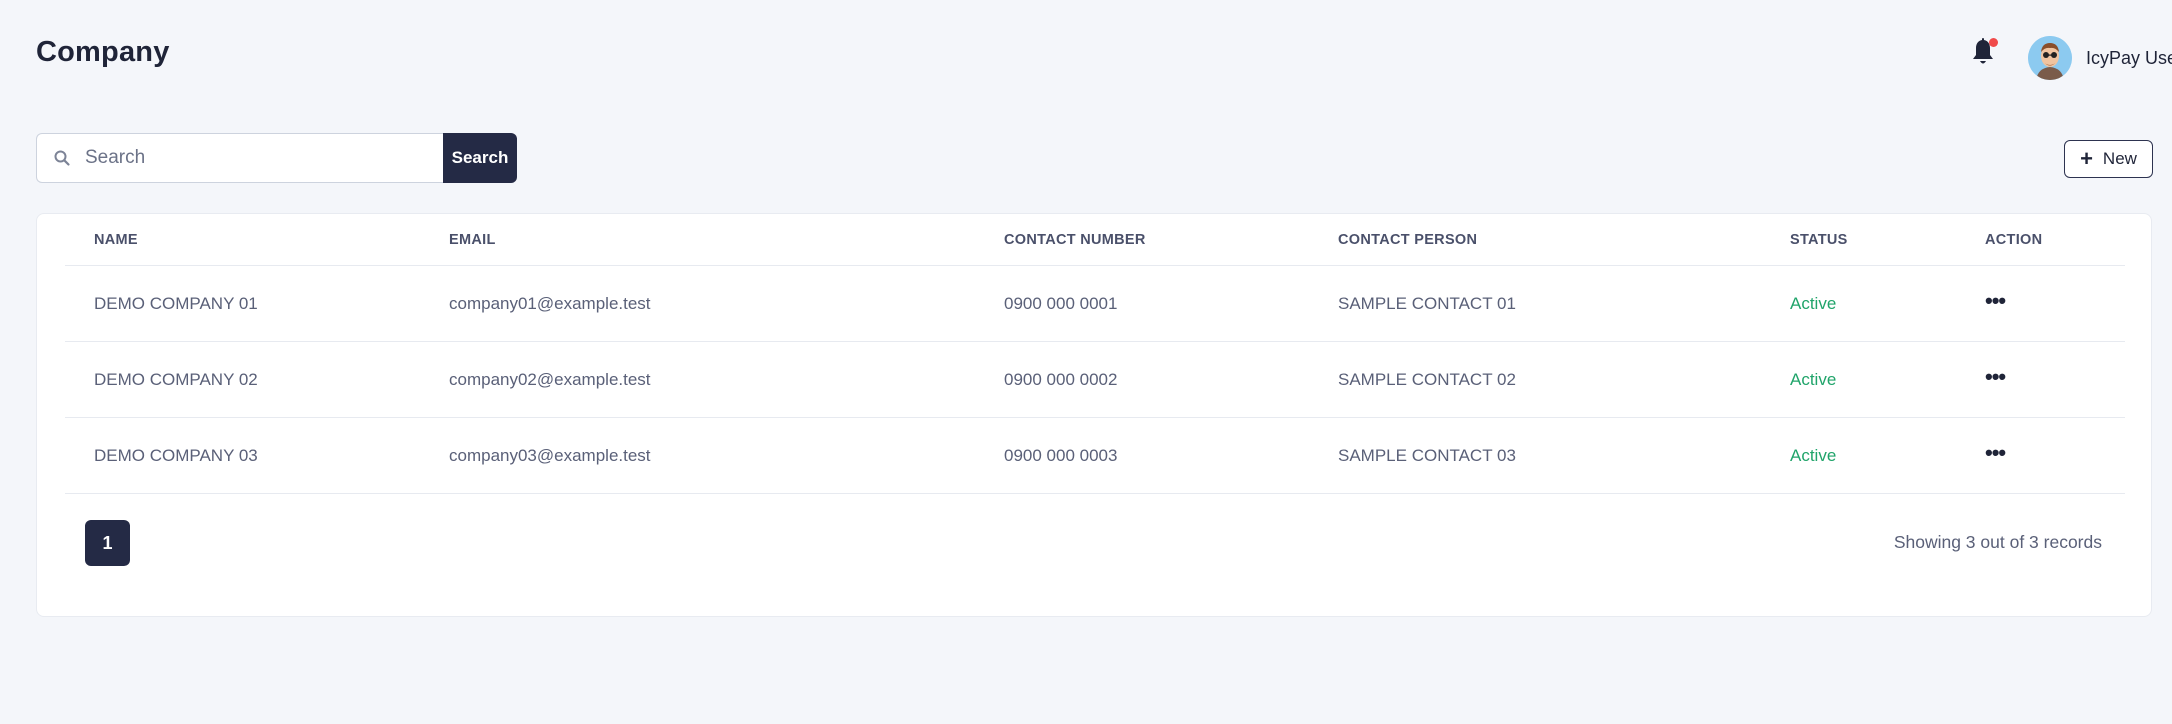 The height and width of the screenshot is (724, 2172). I want to click on search-icon, so click(62, 158).